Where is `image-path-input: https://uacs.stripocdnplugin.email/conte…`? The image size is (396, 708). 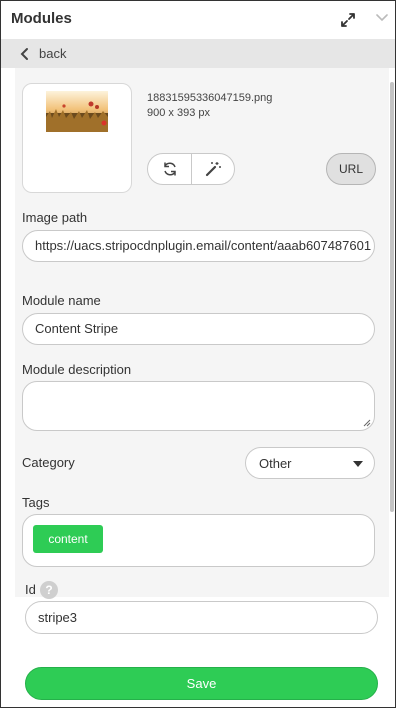 image-path-input: https://uacs.stripocdnplugin.email/conte… is located at coordinates (198, 246).